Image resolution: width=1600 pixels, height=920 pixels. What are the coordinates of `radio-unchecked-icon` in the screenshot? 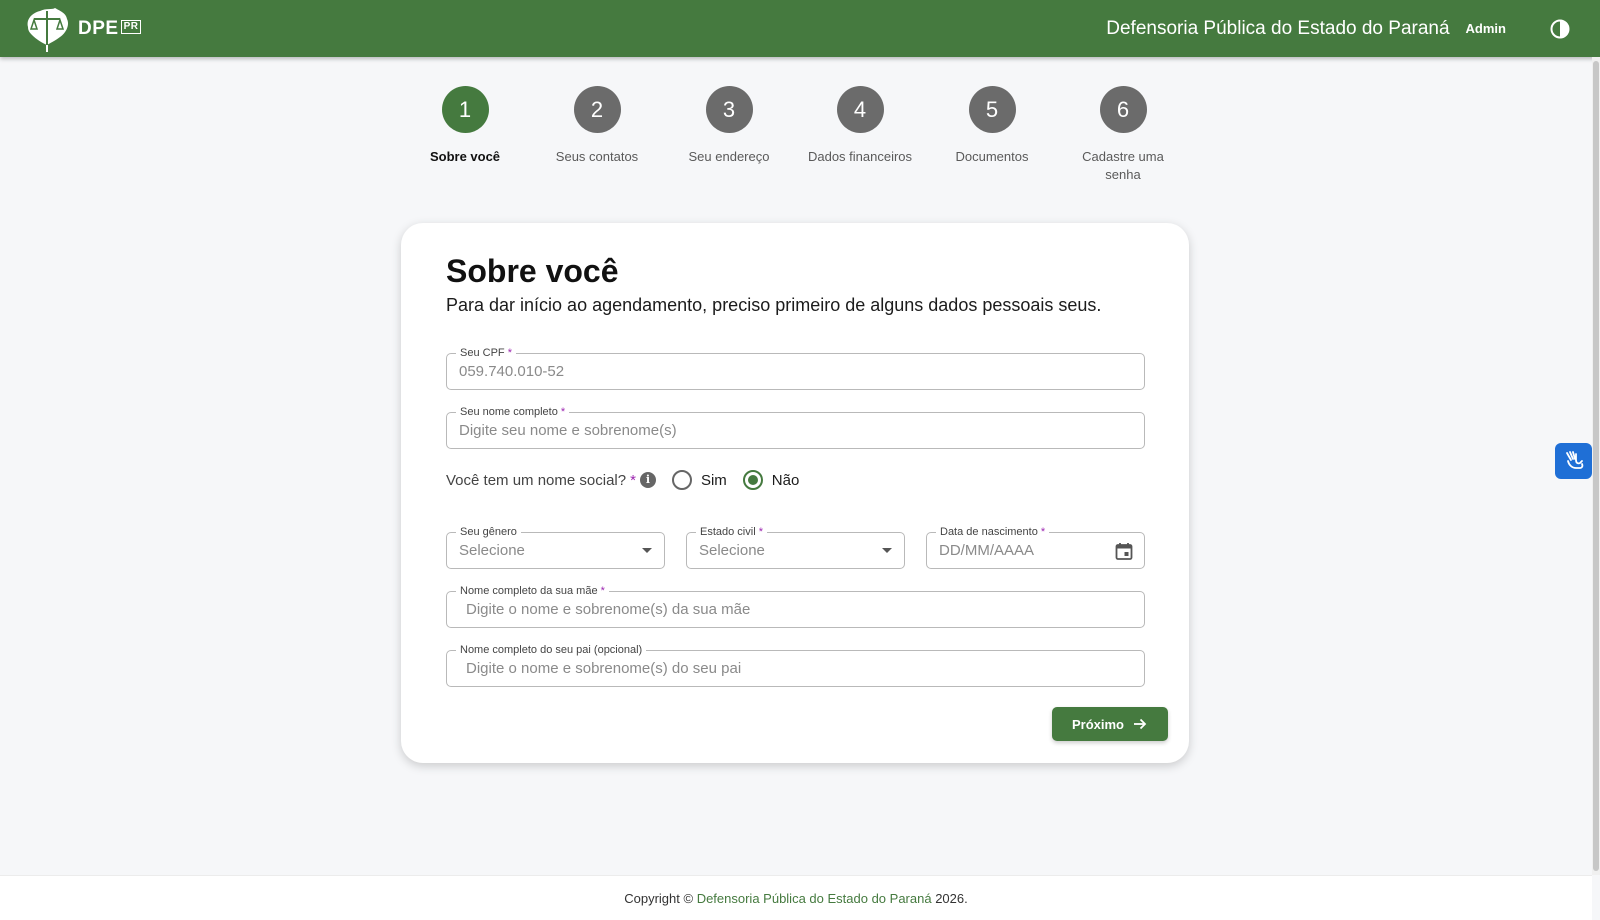 It's located at (681, 480).